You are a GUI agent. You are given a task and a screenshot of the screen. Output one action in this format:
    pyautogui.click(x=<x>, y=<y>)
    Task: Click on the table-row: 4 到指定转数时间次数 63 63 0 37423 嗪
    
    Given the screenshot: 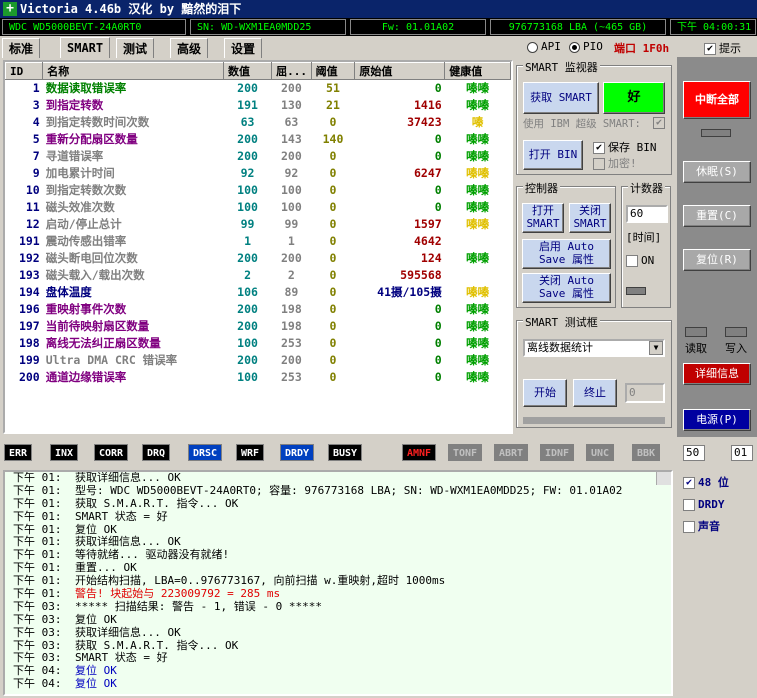 What is the action you would take?
    pyautogui.click(x=258, y=122)
    